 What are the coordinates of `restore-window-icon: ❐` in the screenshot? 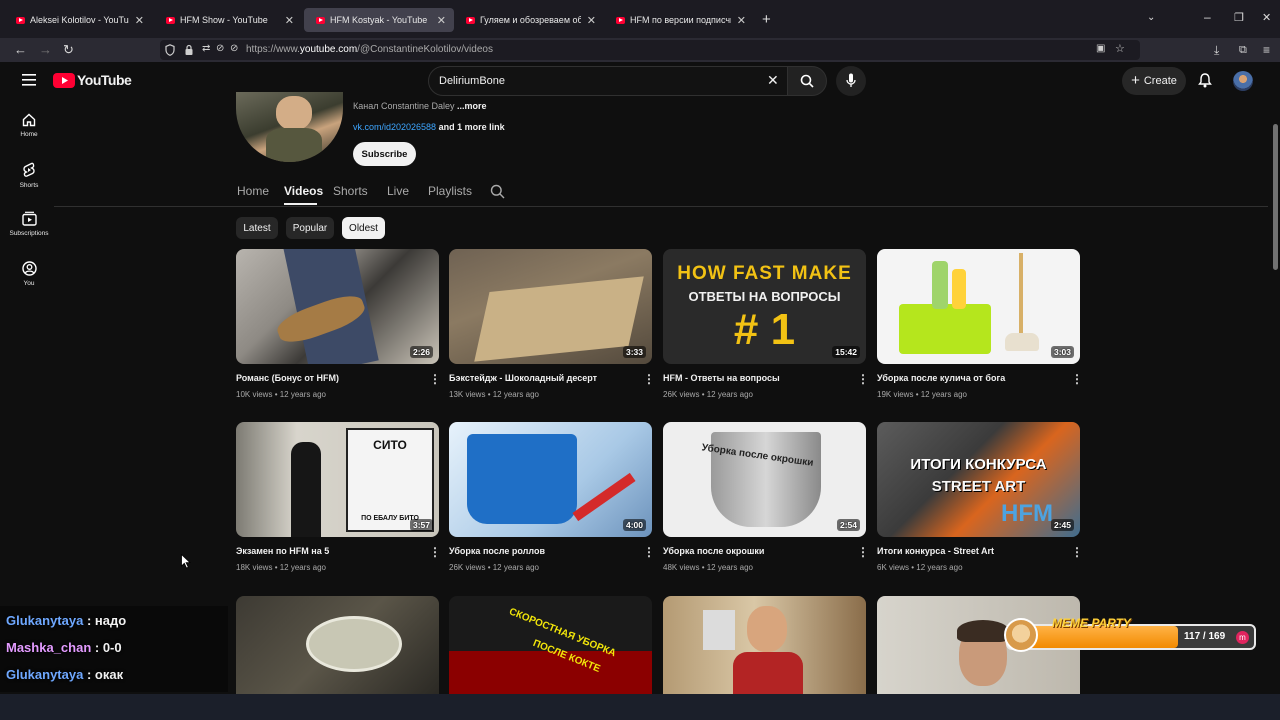 It's located at (1239, 17).